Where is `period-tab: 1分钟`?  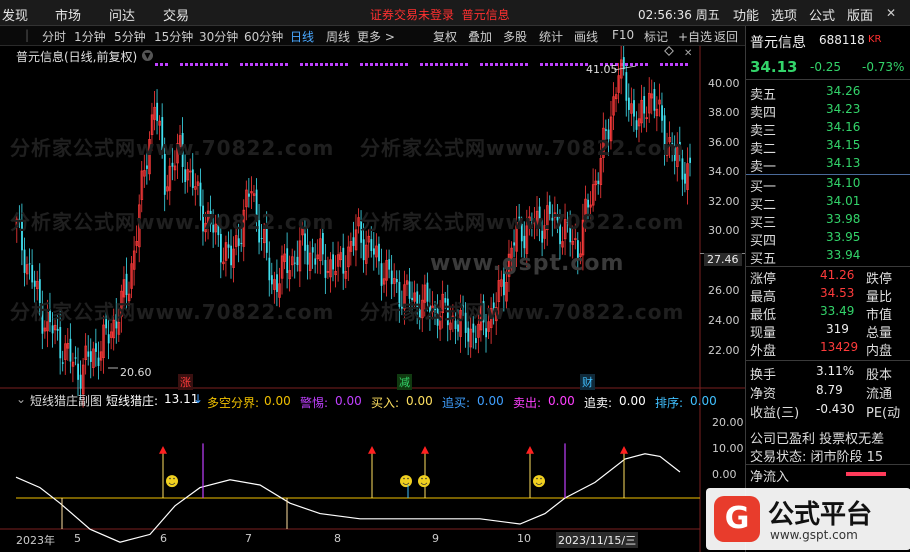
period-tab: 1分钟 is located at coordinates (90, 36).